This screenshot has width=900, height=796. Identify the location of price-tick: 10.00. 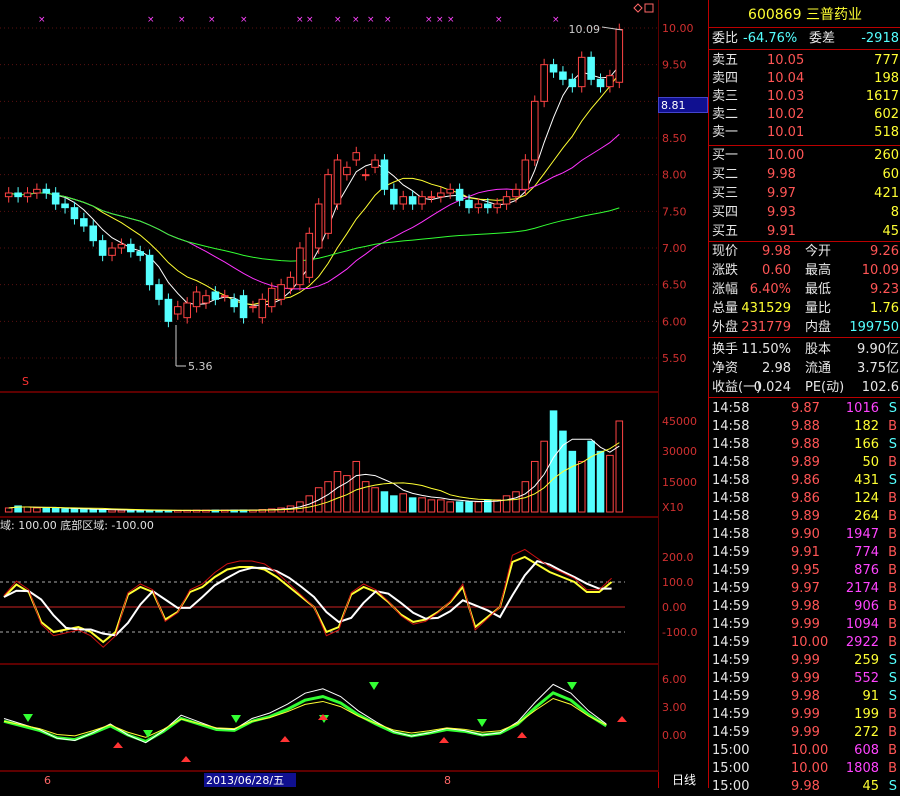
(678, 28).